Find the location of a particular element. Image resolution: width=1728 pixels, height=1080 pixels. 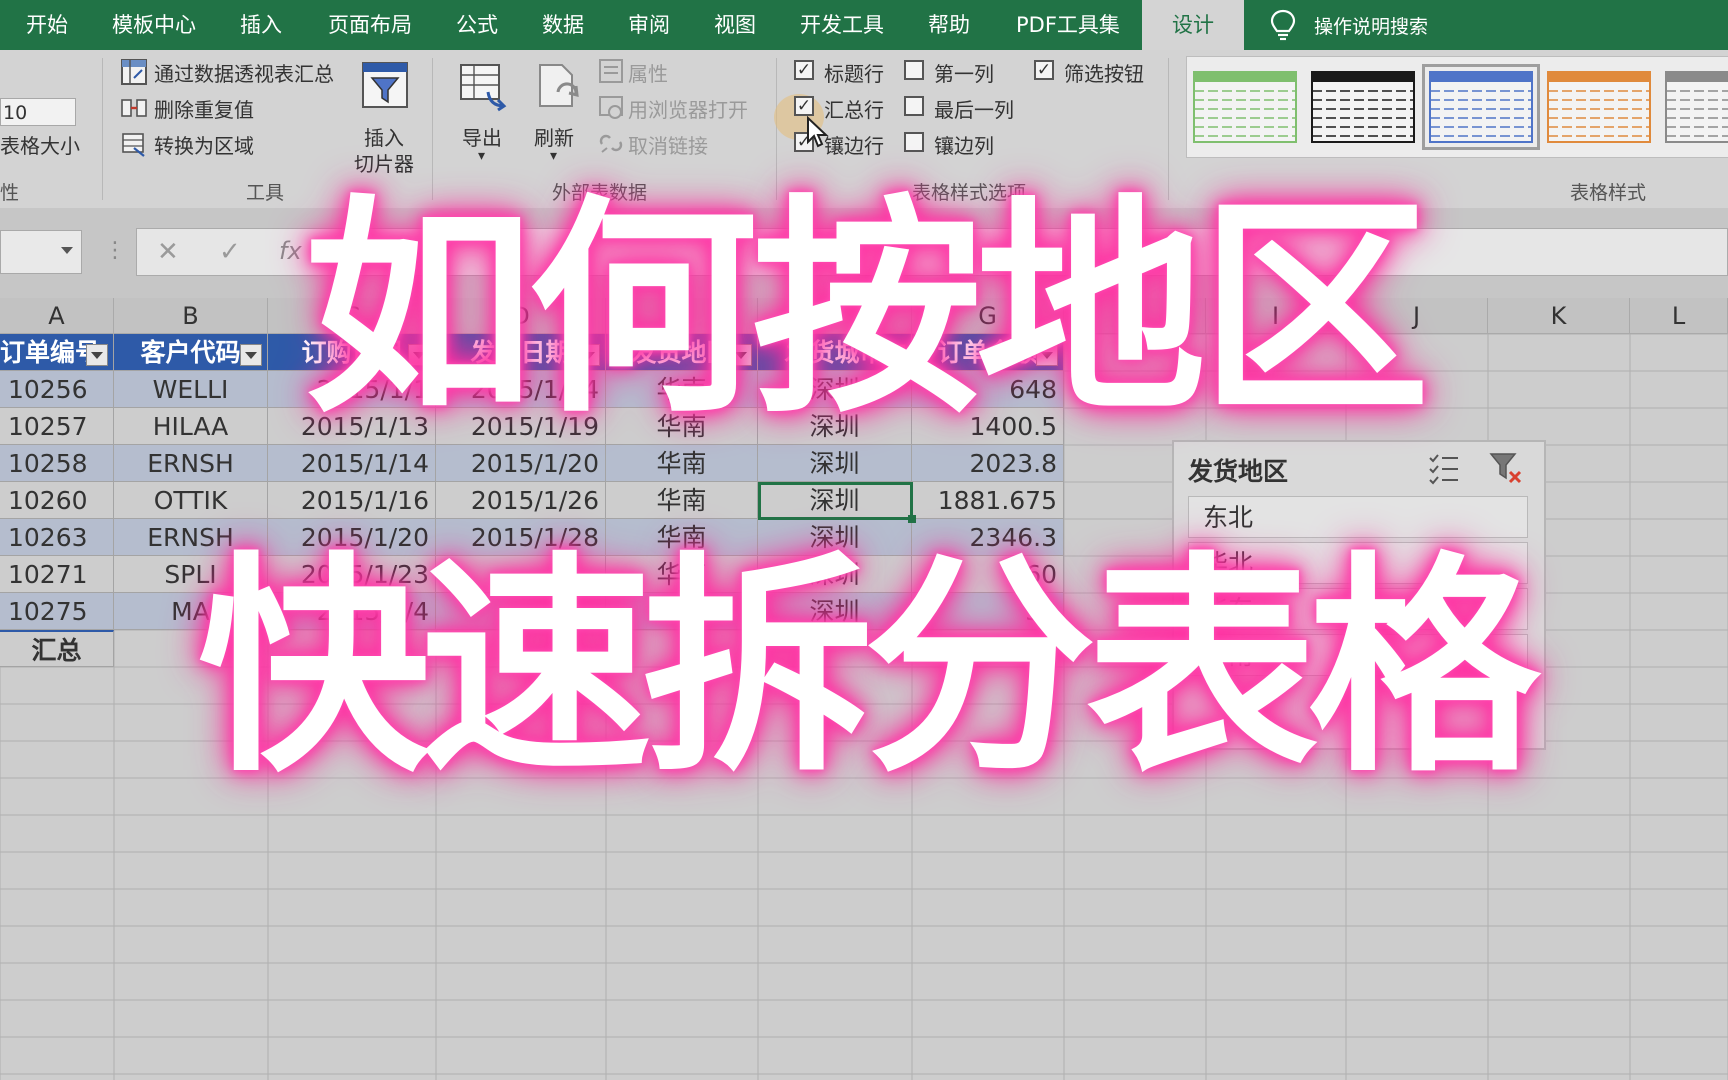

table-cell: ERNSH is located at coordinates (191, 463).